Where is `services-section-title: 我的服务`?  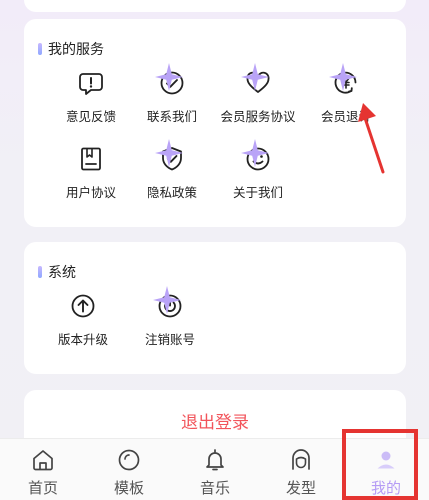 services-section-title: 我的服务 is located at coordinates (71, 49).